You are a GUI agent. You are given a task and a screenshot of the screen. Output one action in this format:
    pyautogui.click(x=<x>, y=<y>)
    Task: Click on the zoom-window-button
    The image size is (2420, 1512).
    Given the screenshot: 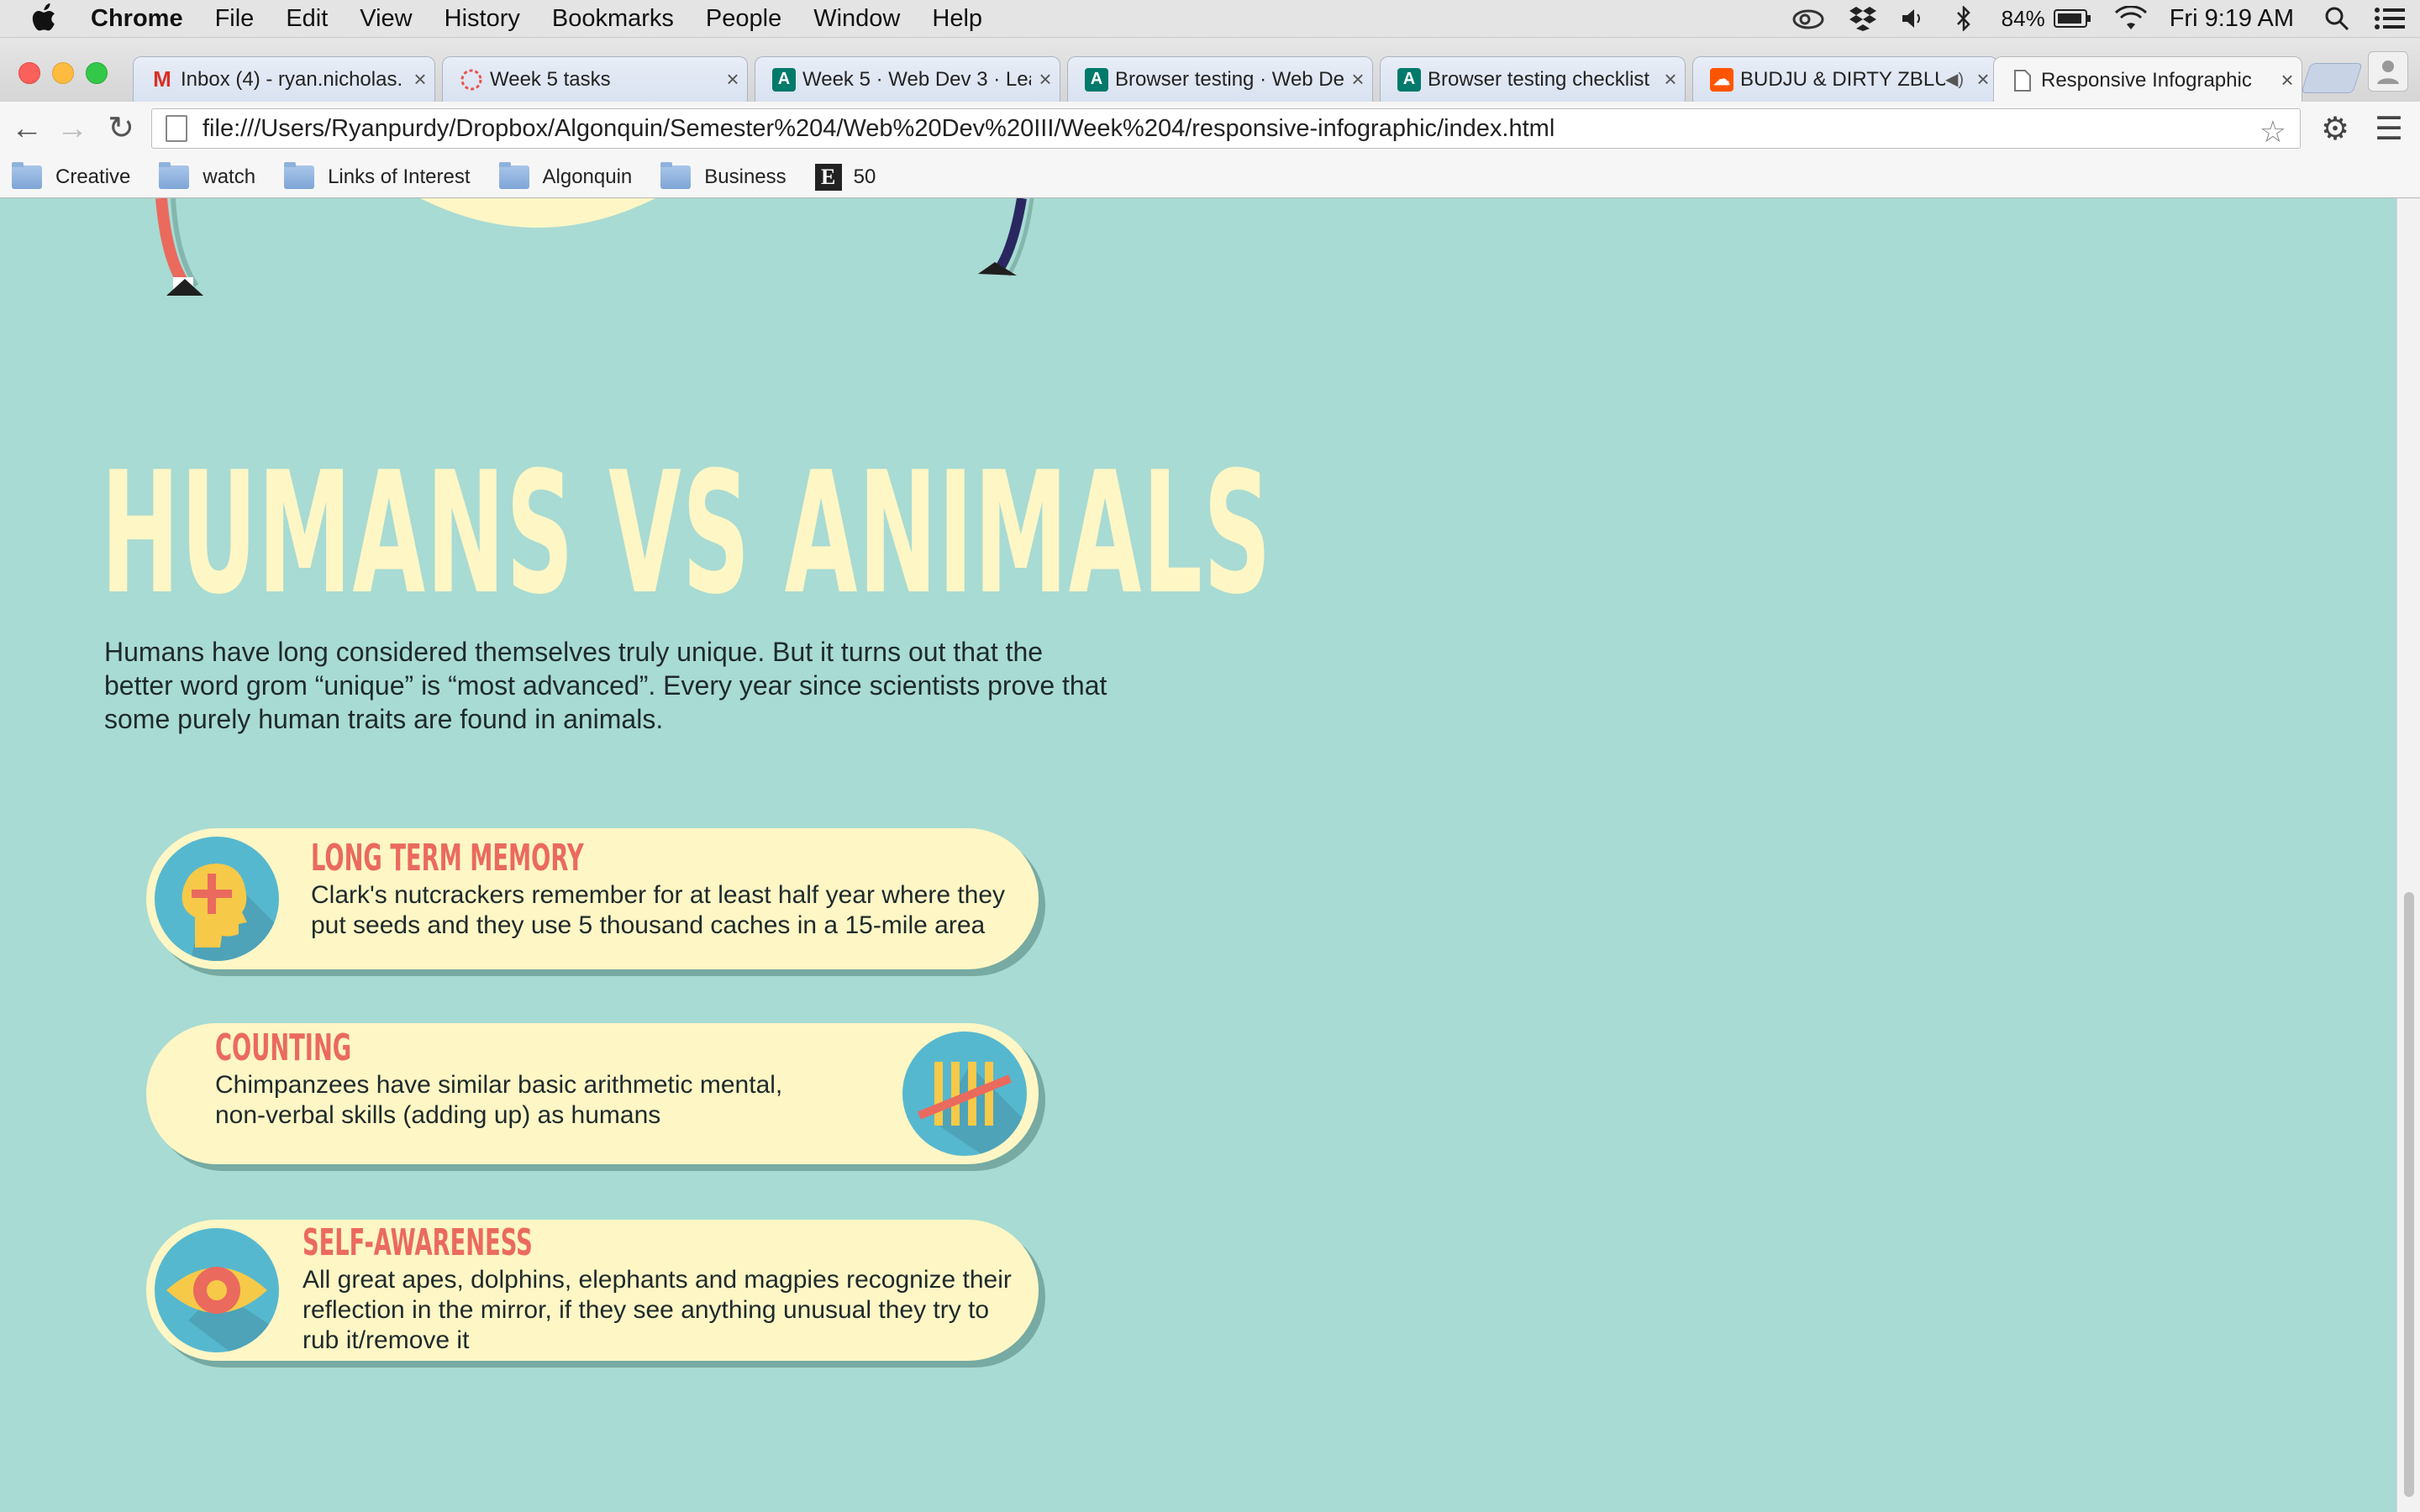 What is the action you would take?
    pyautogui.click(x=97, y=73)
    